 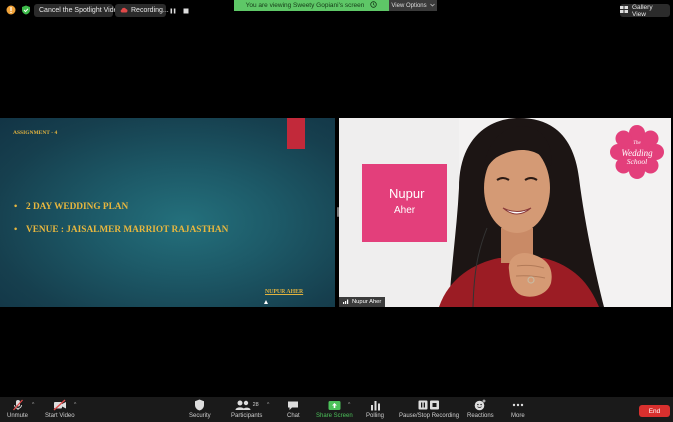 I want to click on start-video-label: Start Video, so click(x=60, y=416).